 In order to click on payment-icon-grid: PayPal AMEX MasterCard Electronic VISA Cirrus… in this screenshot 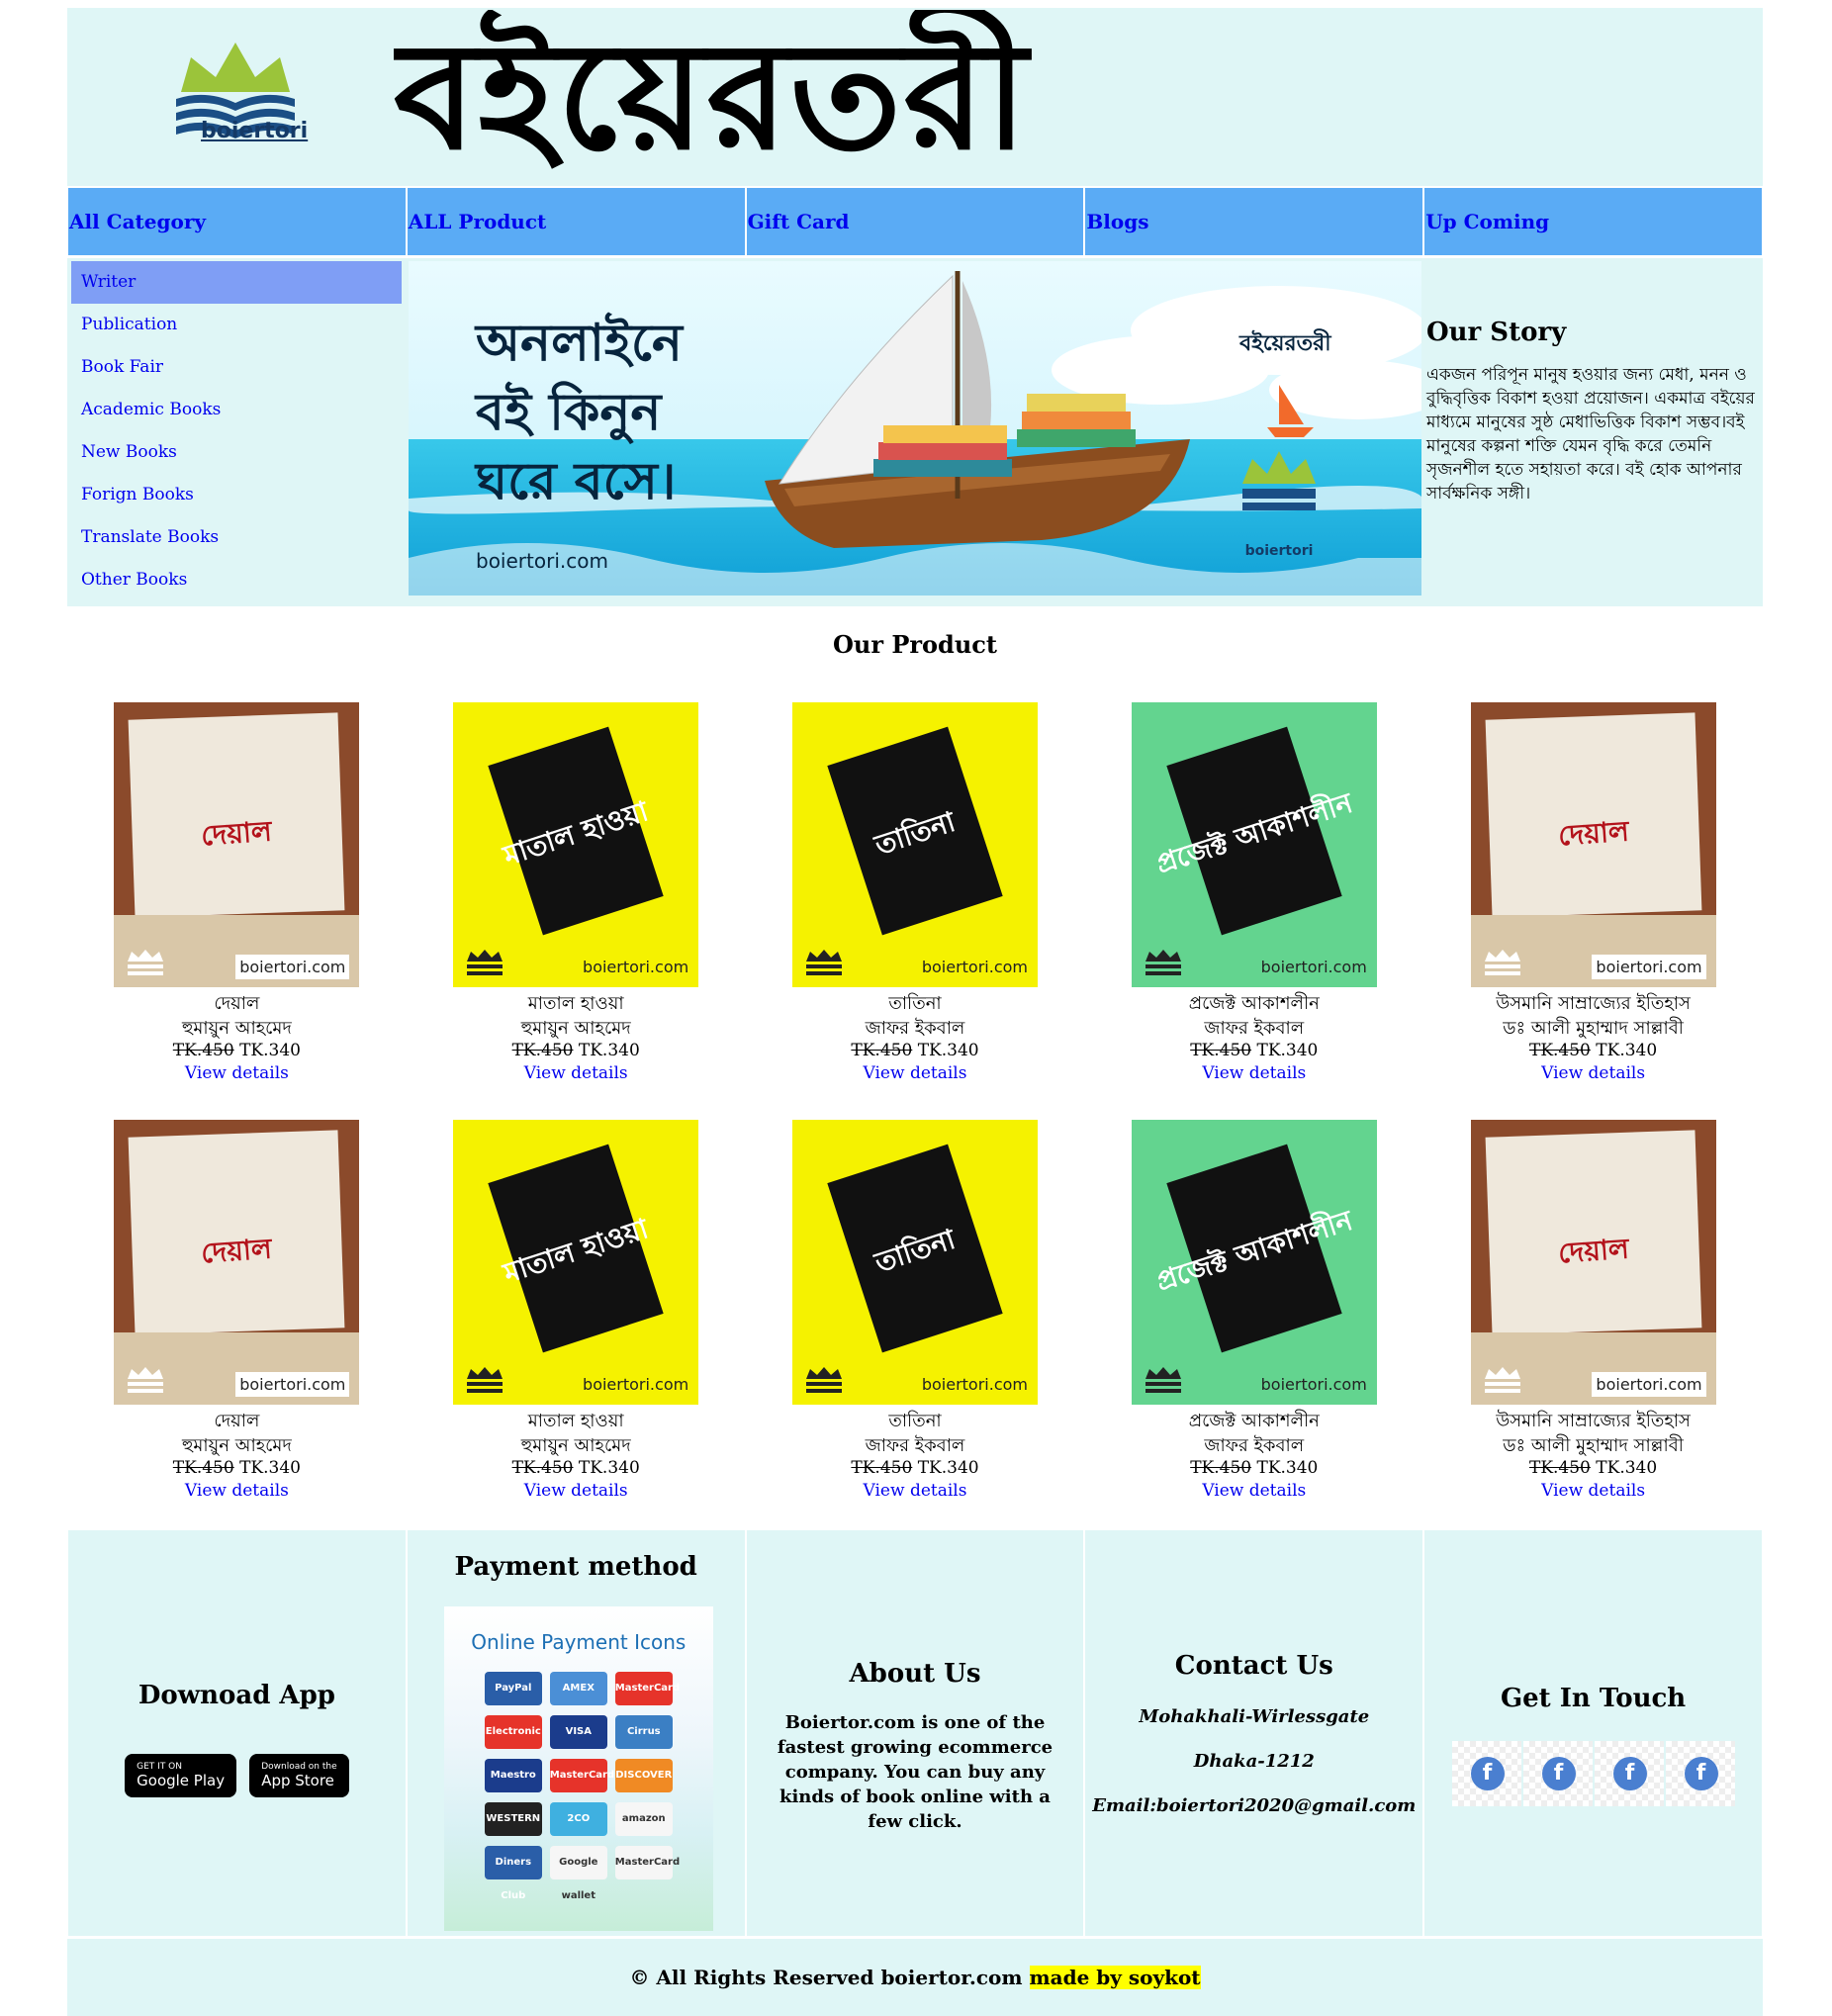, I will do `click(578, 1786)`.